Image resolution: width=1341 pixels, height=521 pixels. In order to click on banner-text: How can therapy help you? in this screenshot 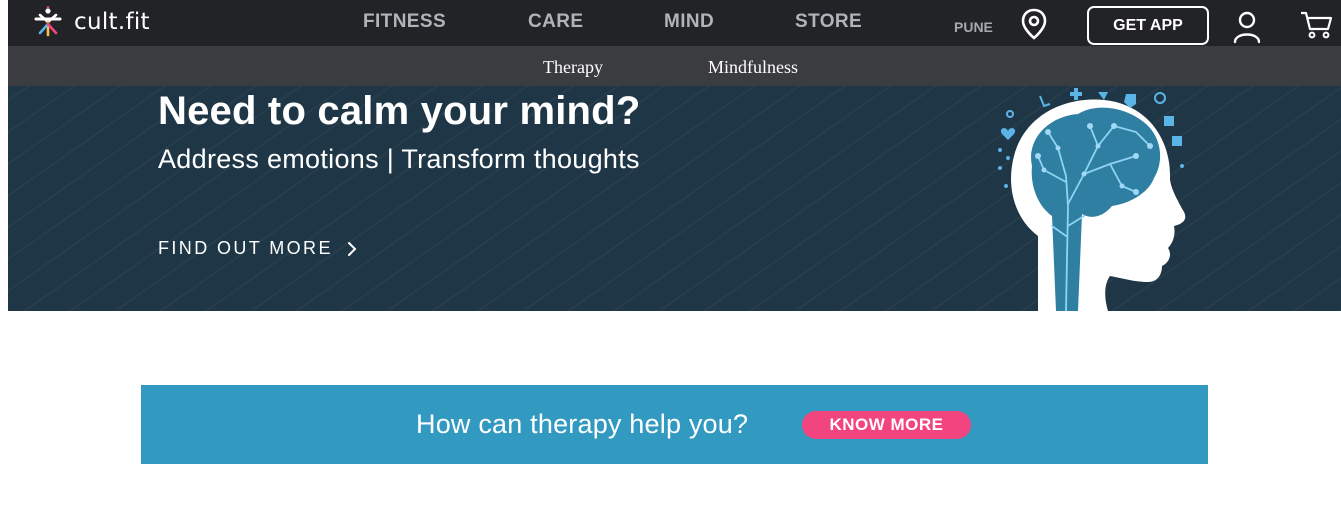, I will do `click(582, 424)`.